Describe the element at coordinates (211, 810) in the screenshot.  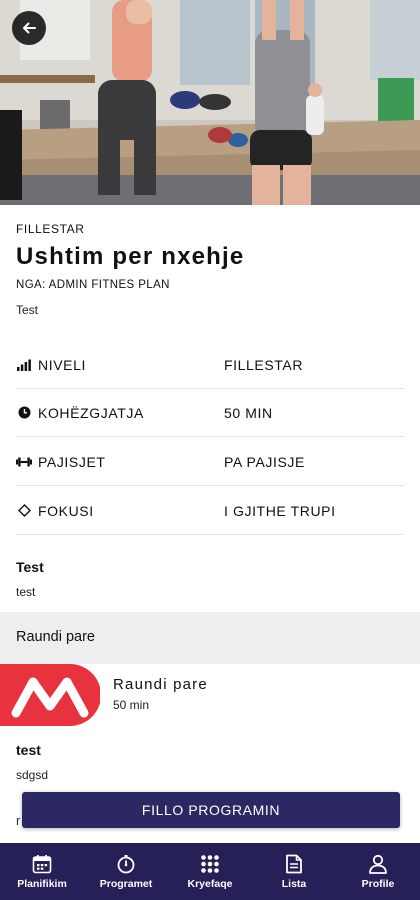
I see `start-program-button: FILLO PROGRAMIN` at that location.